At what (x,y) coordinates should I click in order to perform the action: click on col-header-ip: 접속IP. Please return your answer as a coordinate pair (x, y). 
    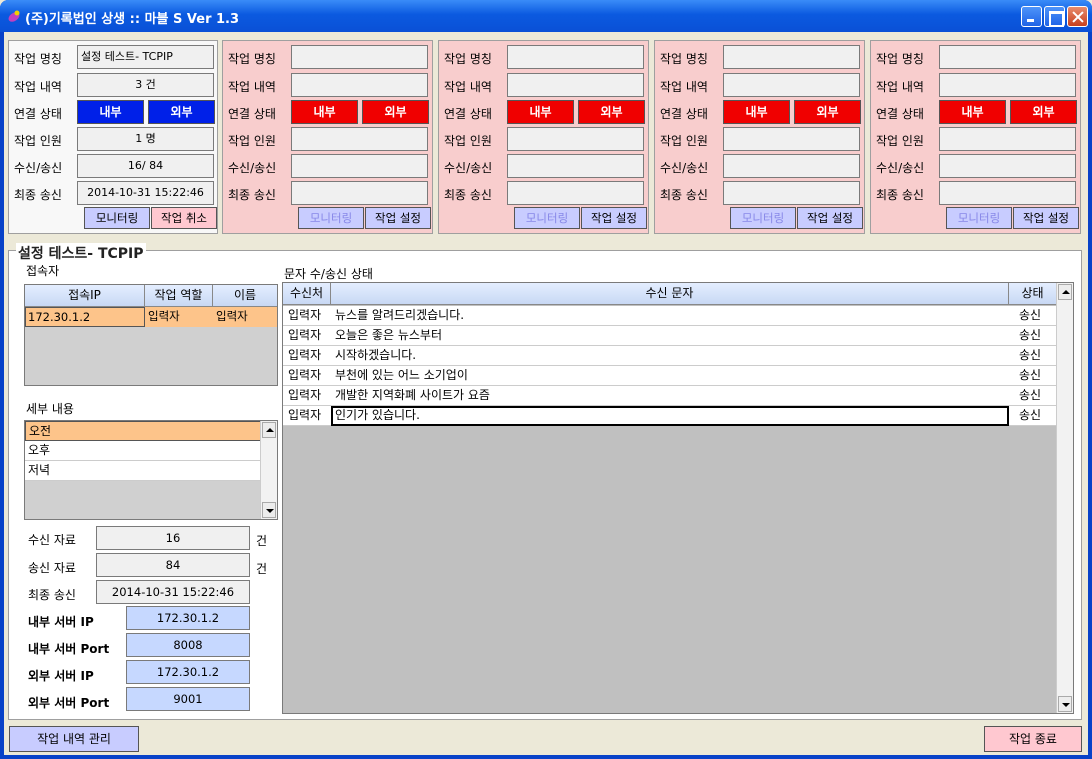
    Looking at the image, I should click on (85, 296).